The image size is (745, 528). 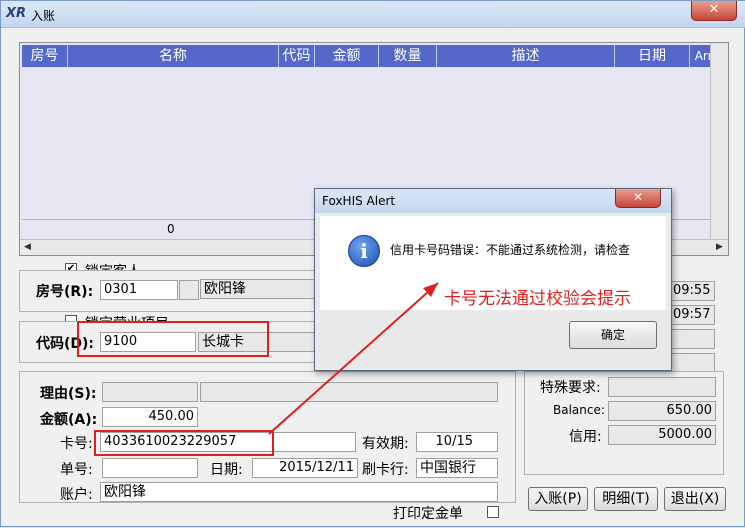 I want to click on annotation-text: 卡号无法通过校验会提示, so click(x=537, y=299).